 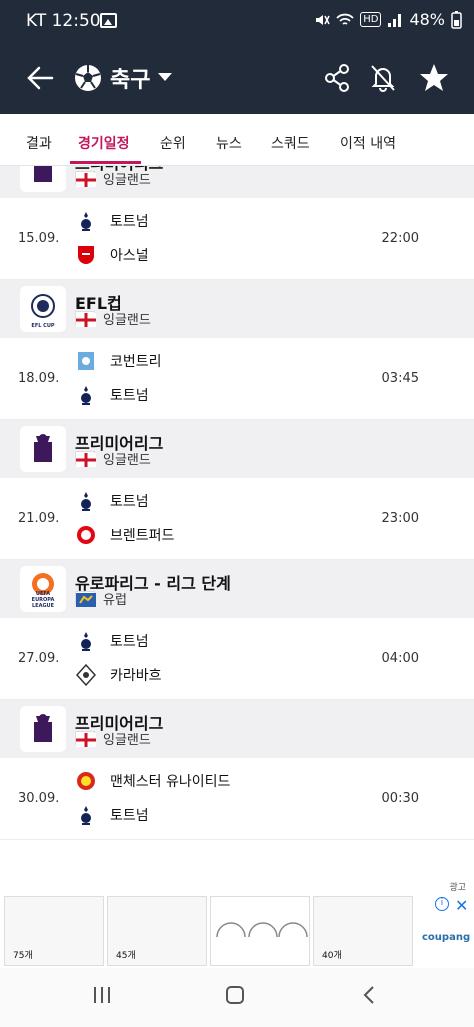 I want to click on ad-banner: 광고 75개 45개 40개 i ✕ coupang, so click(x=237, y=924).